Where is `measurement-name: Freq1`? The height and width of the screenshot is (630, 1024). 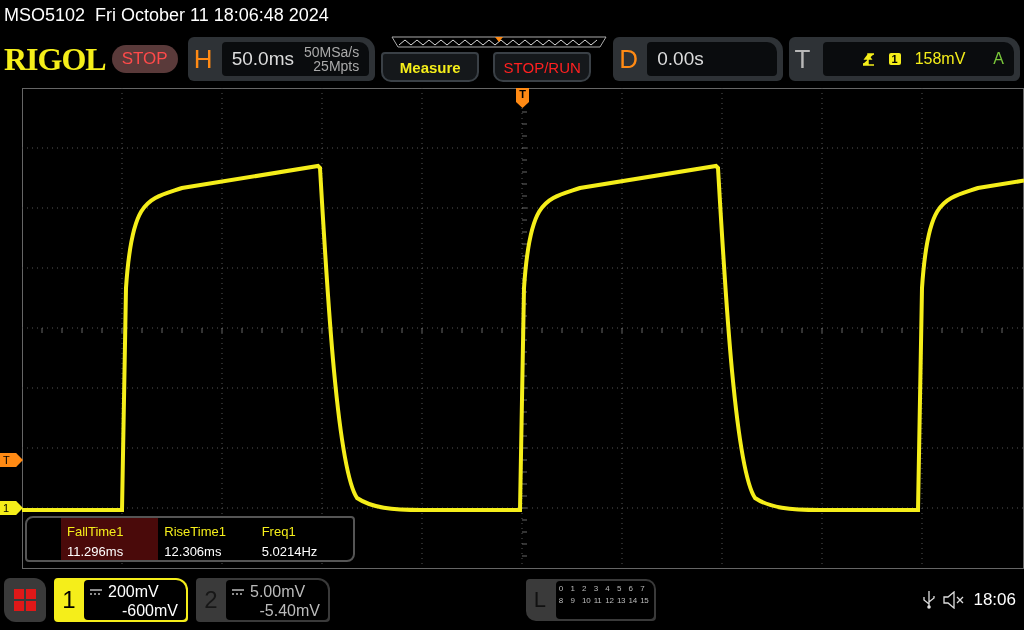 measurement-name: Freq1 is located at coordinates (279, 532).